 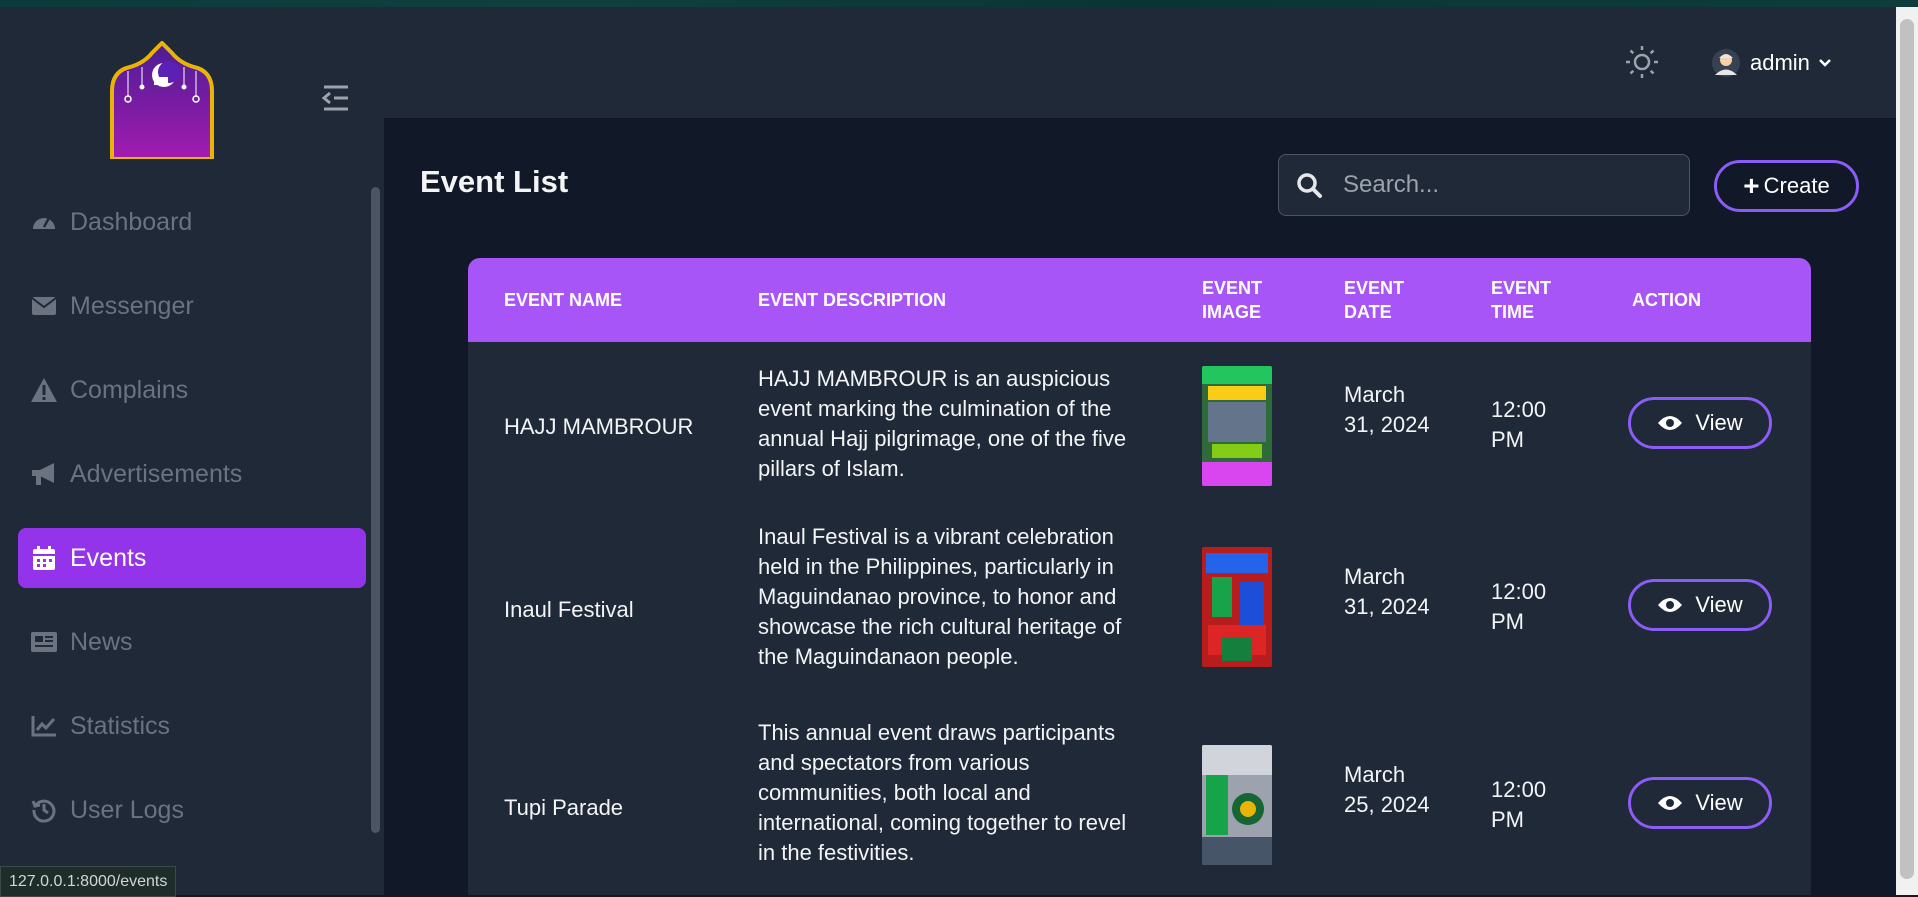 I want to click on sidebar-item-label: News, so click(x=101, y=641).